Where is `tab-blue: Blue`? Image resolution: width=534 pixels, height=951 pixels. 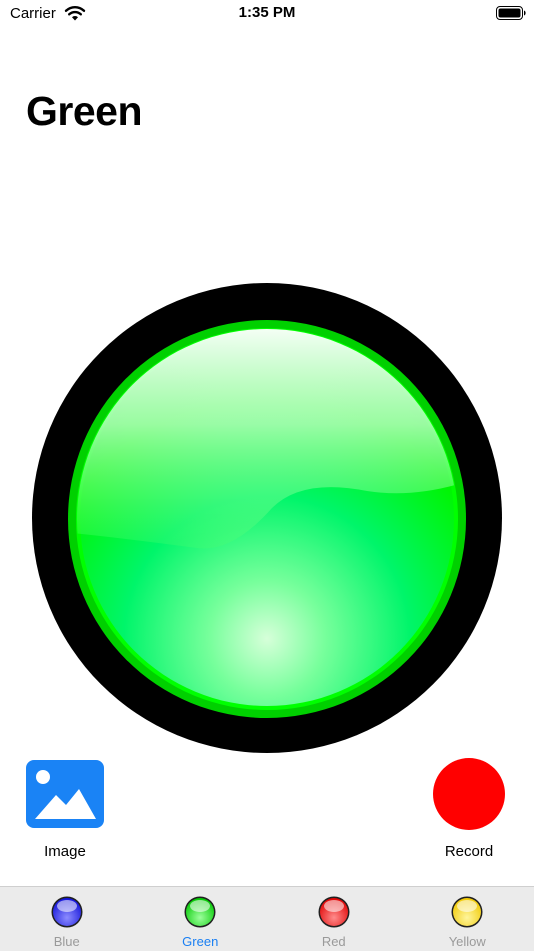 tab-blue: Blue is located at coordinates (67, 919).